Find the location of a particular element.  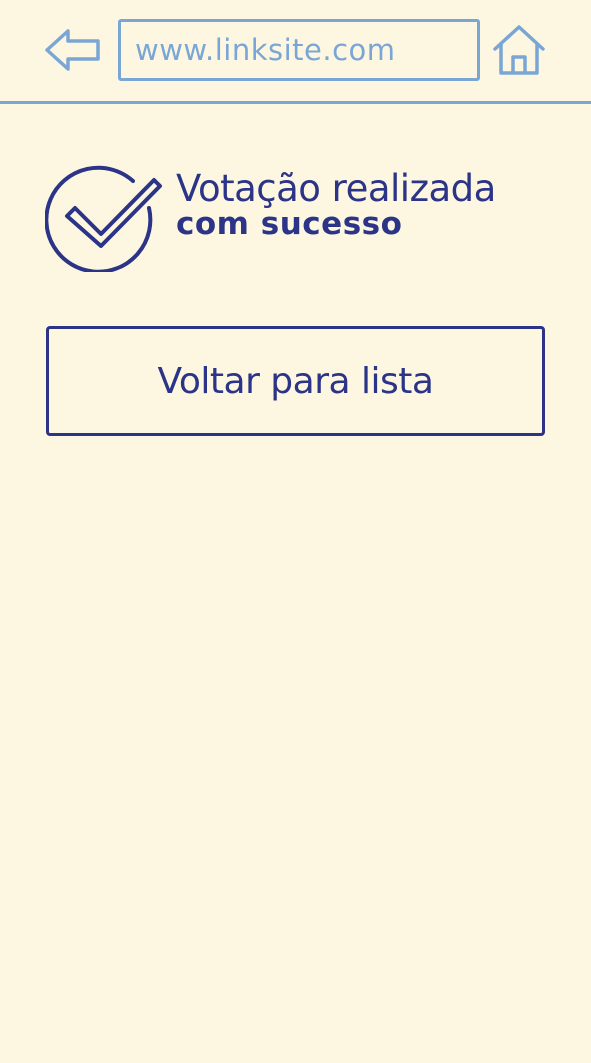

home-icon is located at coordinates (519, 50).